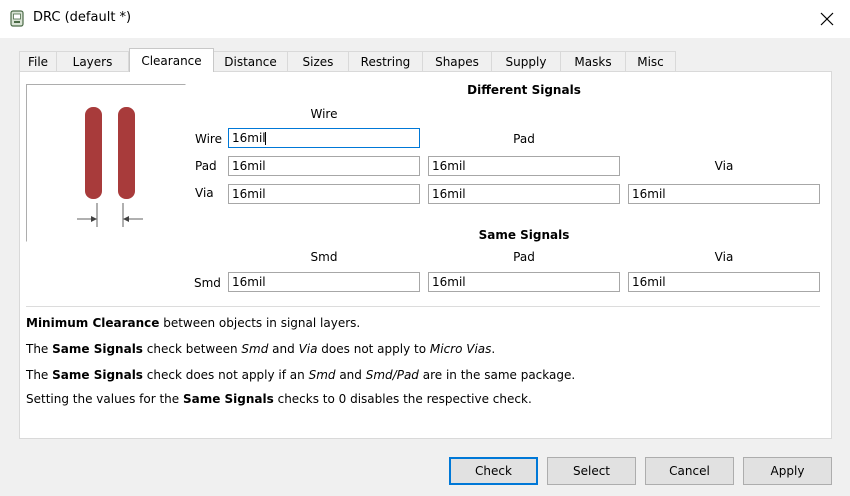  I want to click on clearance-preview, so click(106, 163).